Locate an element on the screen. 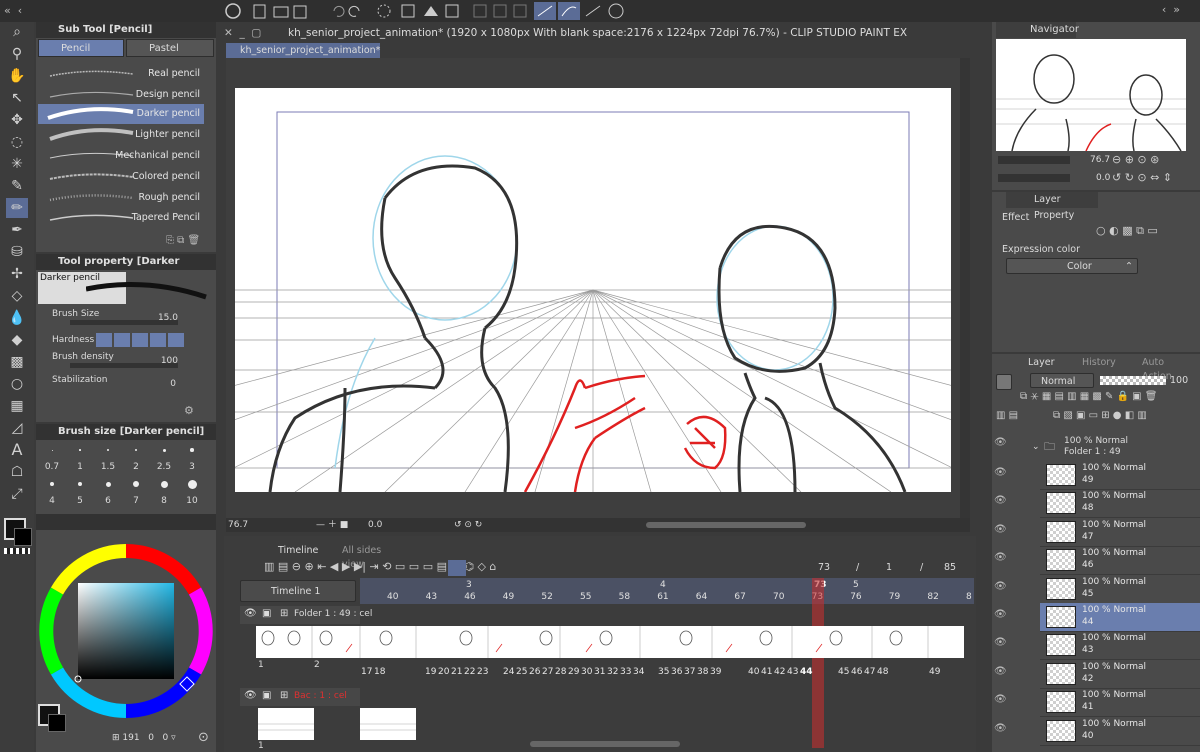 The width and height of the screenshot is (1200, 752). track2-eye-icon: 👁 is located at coordinates (250, 695).